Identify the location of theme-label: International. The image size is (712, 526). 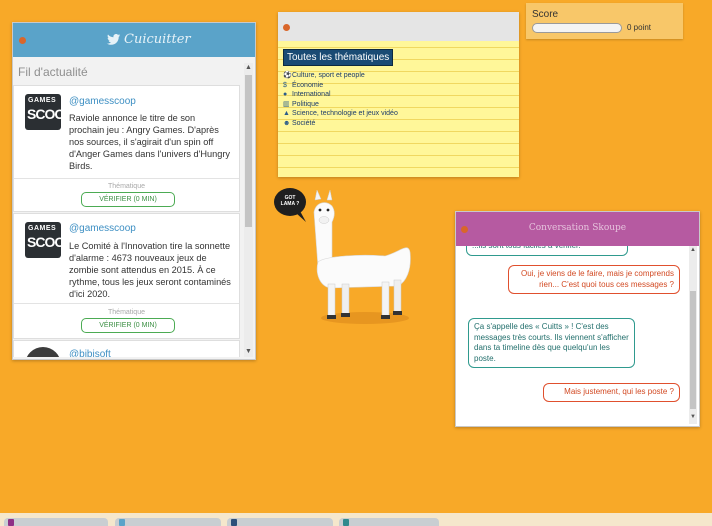
(311, 94).